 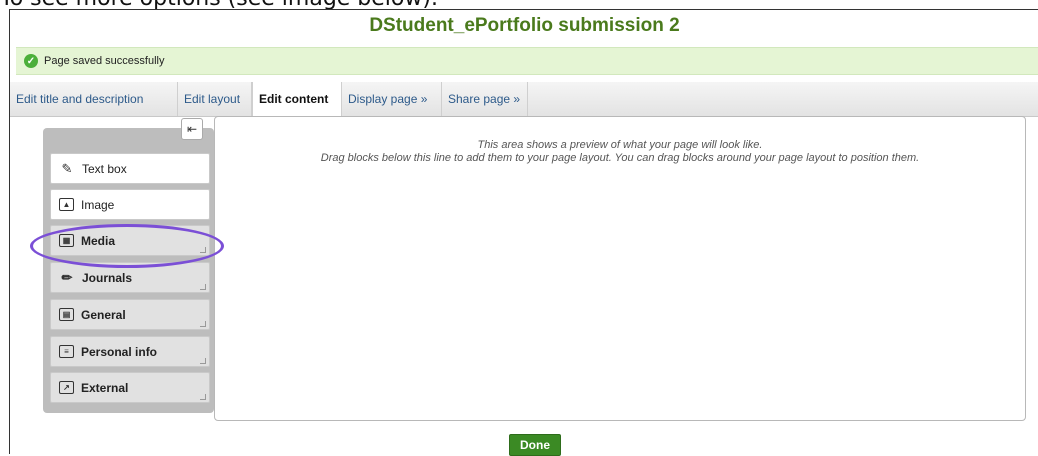 What do you see at coordinates (105, 387) in the screenshot?
I see `block-label: External` at bounding box center [105, 387].